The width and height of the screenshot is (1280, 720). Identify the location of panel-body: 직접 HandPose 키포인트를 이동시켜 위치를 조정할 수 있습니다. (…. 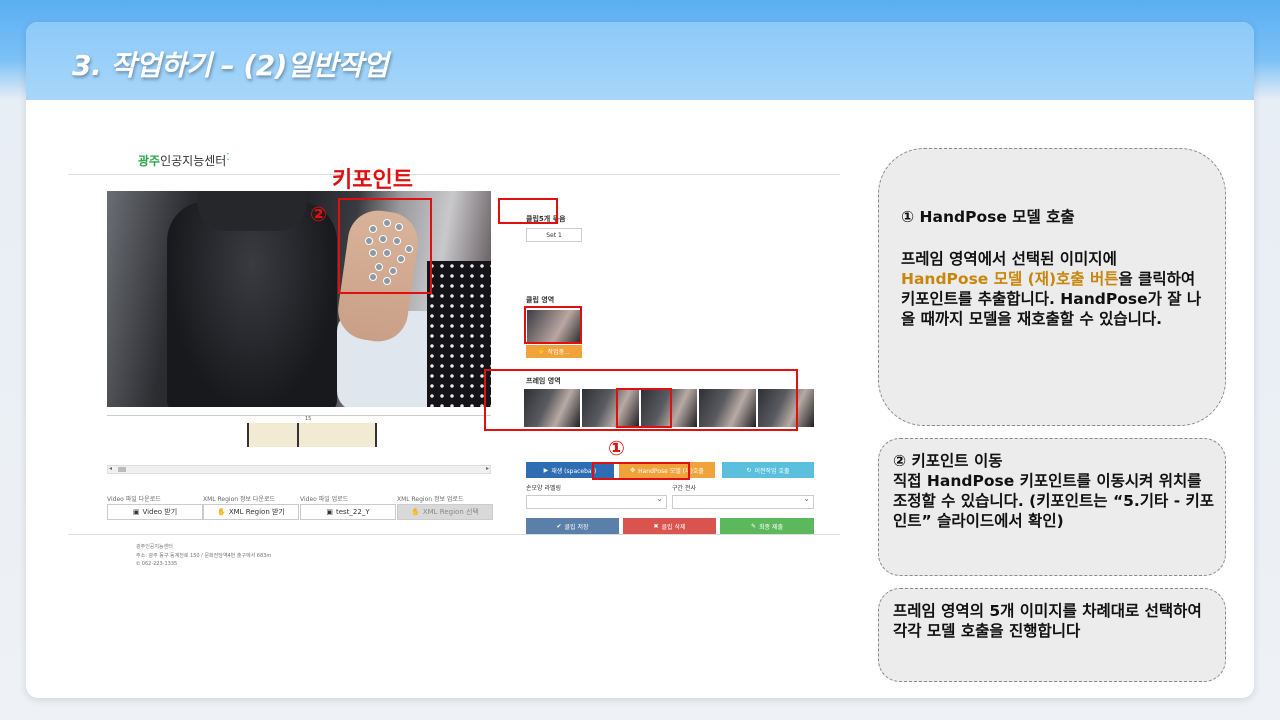
(1054, 501).